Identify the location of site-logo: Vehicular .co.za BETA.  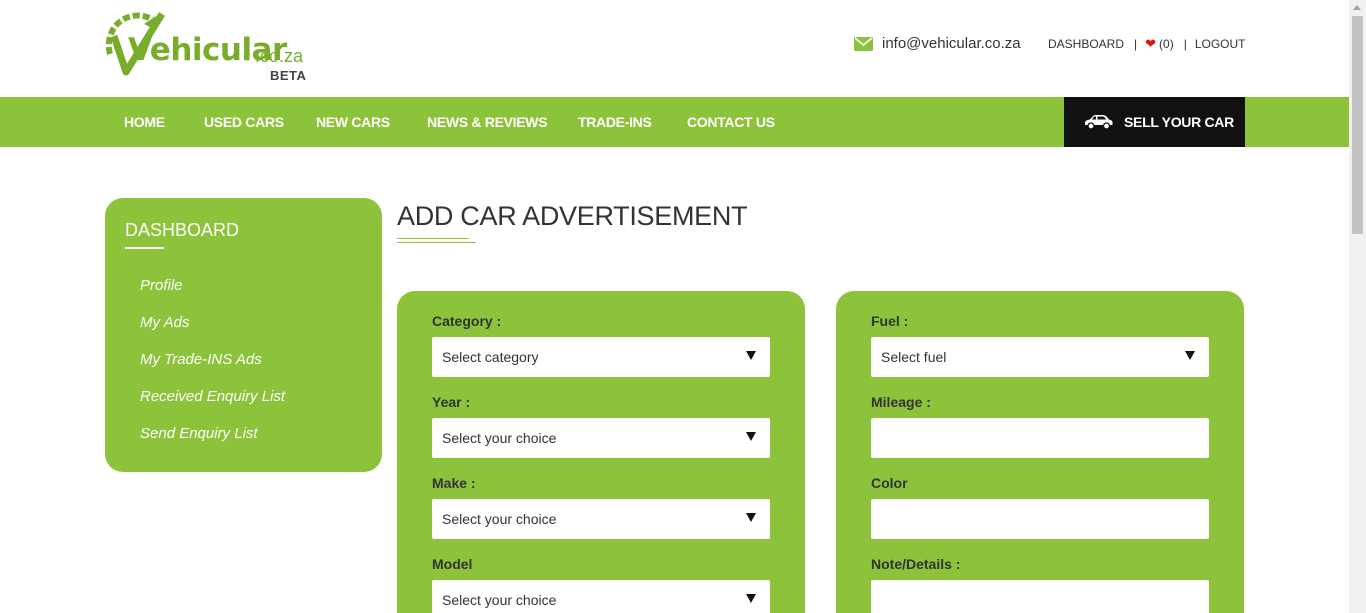
(209, 48).